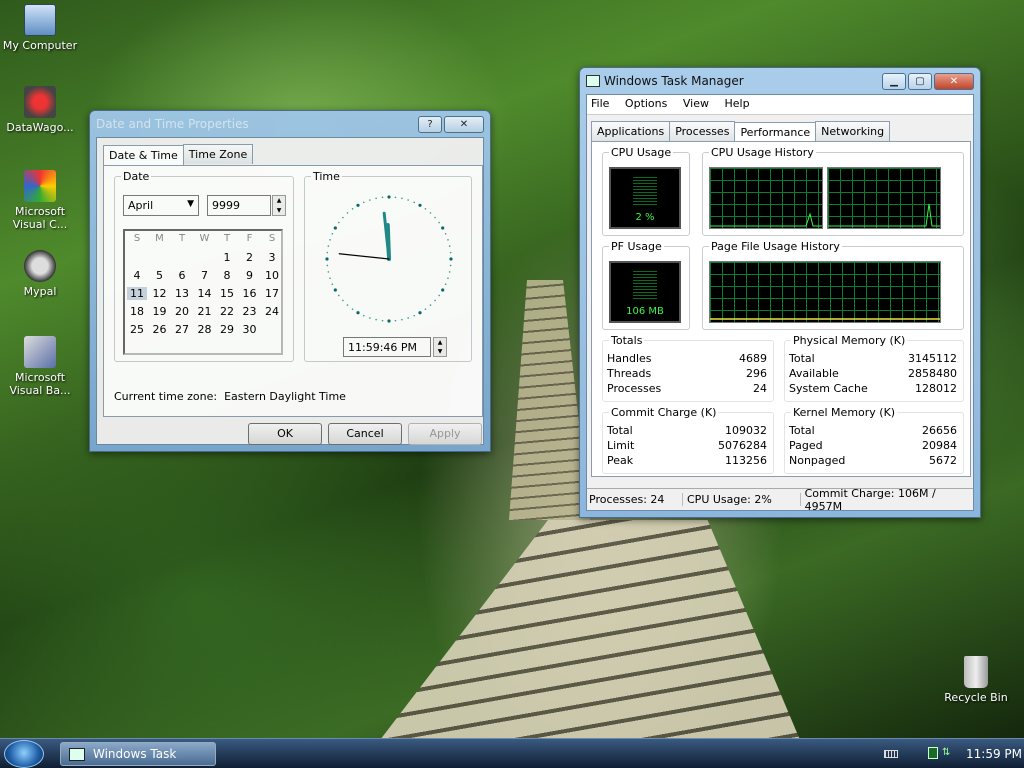 The image size is (1024, 768). I want to click on stat-value: 20984, so click(939, 445).